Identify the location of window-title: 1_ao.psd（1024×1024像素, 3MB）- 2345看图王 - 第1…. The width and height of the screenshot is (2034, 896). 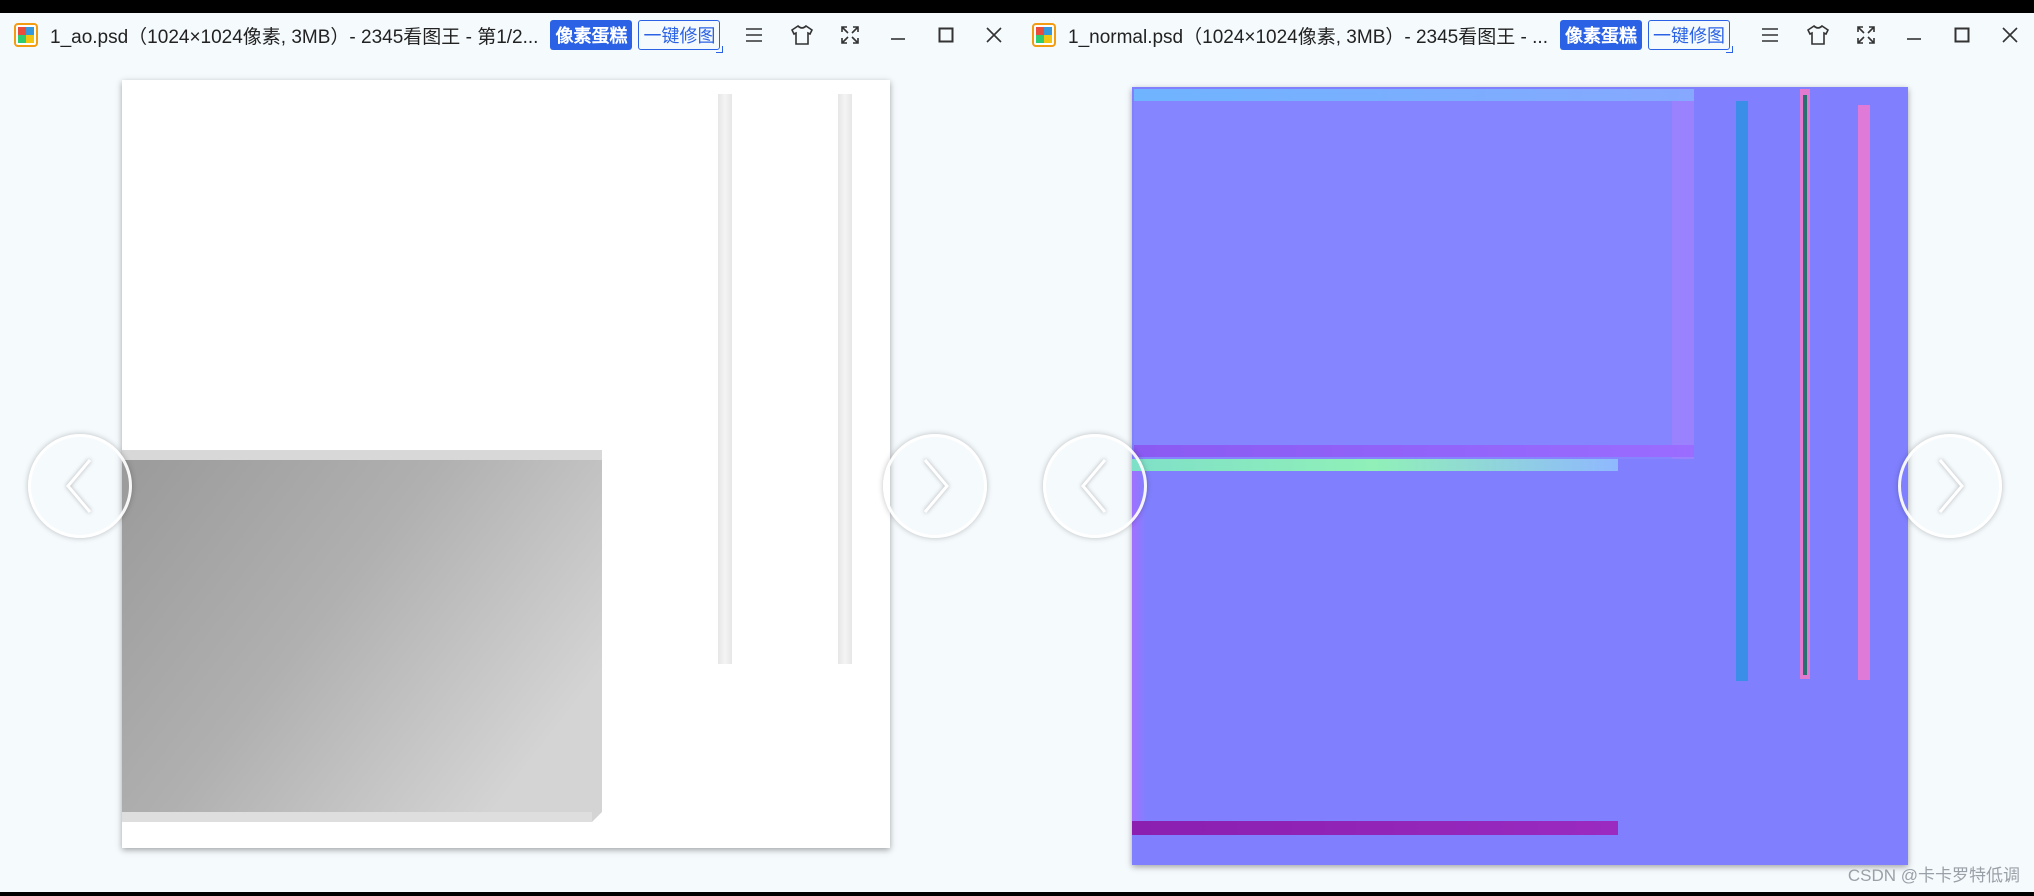
(294, 37).